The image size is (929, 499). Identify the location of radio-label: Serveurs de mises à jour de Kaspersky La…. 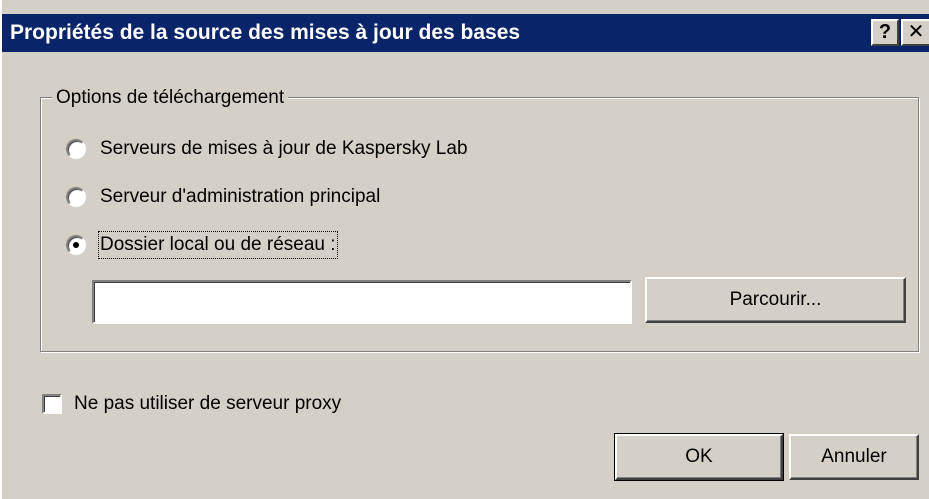
(284, 148).